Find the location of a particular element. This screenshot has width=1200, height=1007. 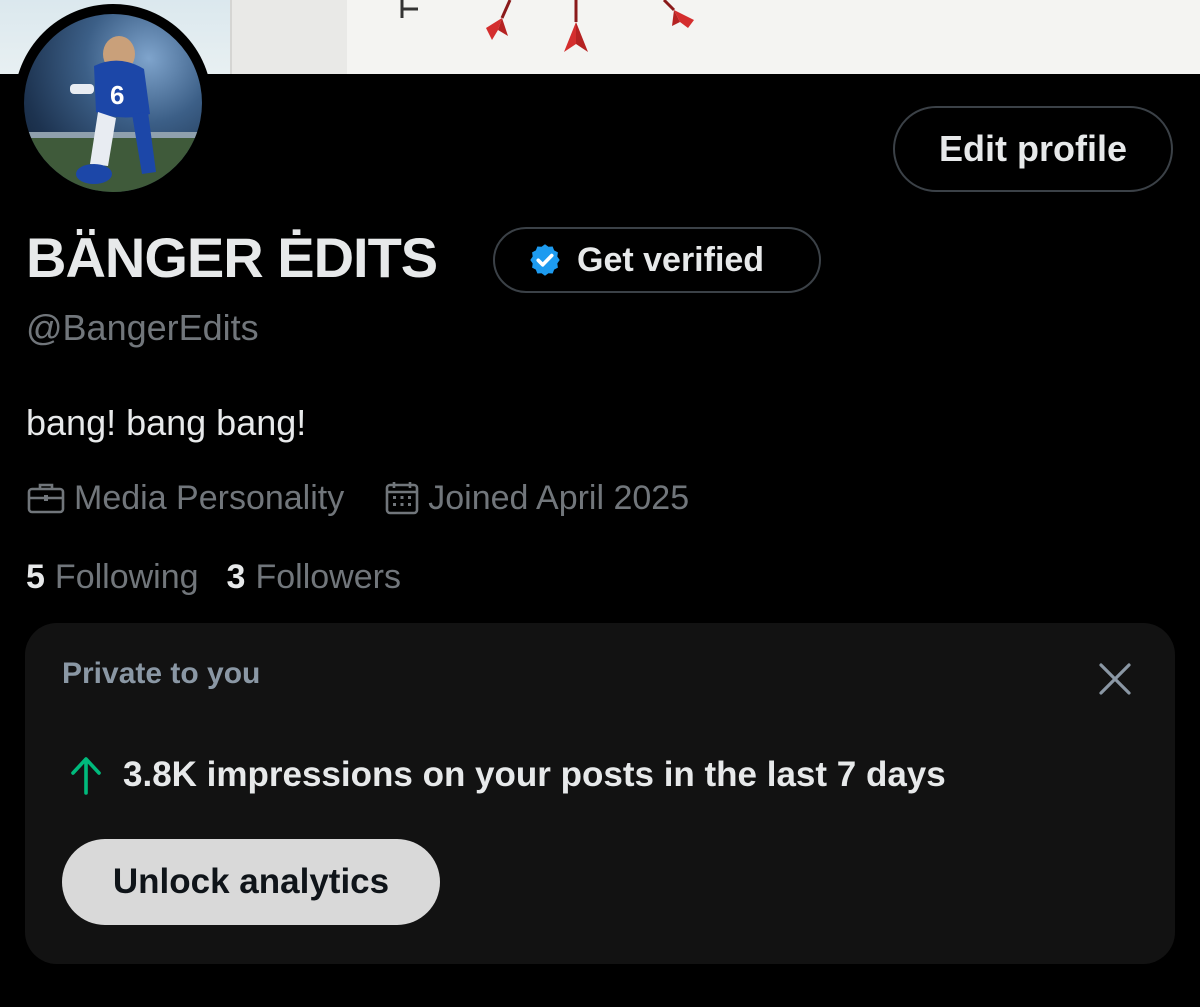

banner-letter-mark is located at coordinates (409, 9).